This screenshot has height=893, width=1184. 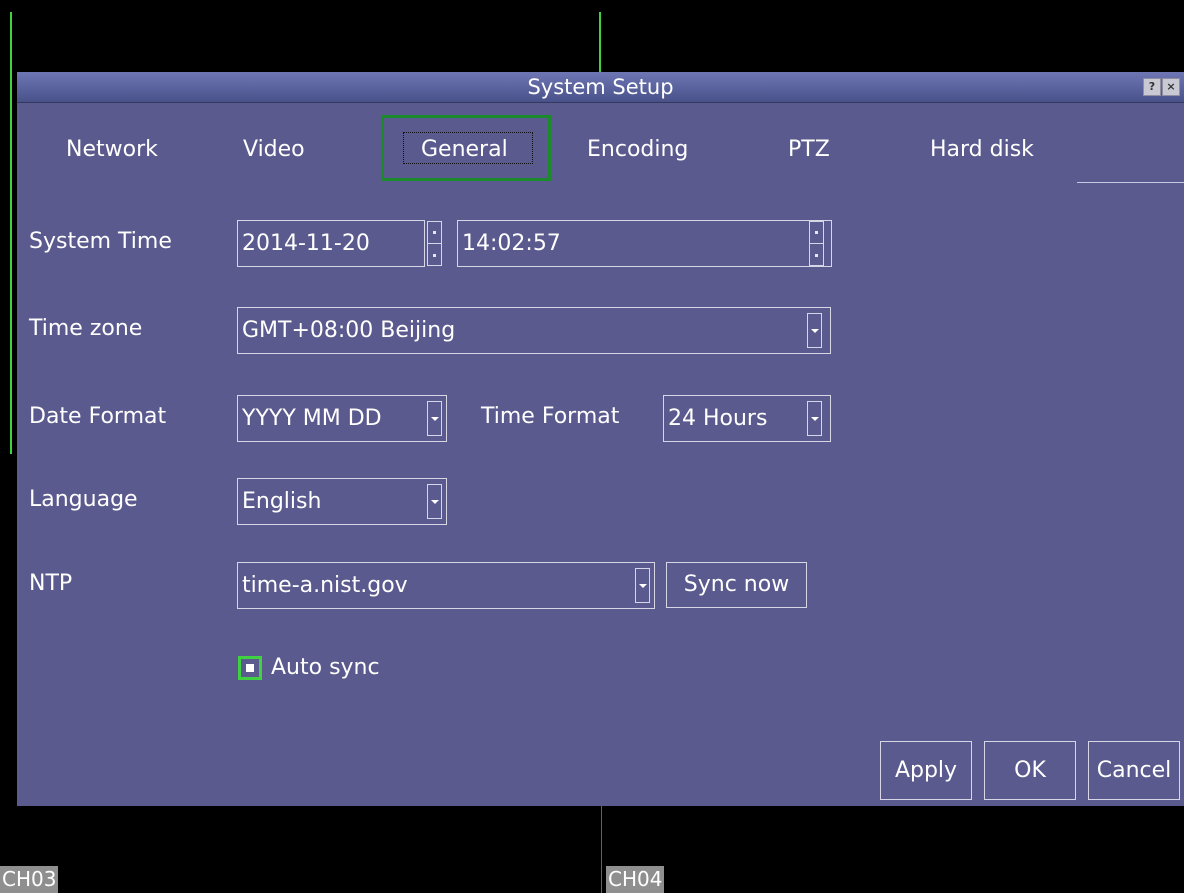 I want to click on date-spinner, so click(x=434, y=243).